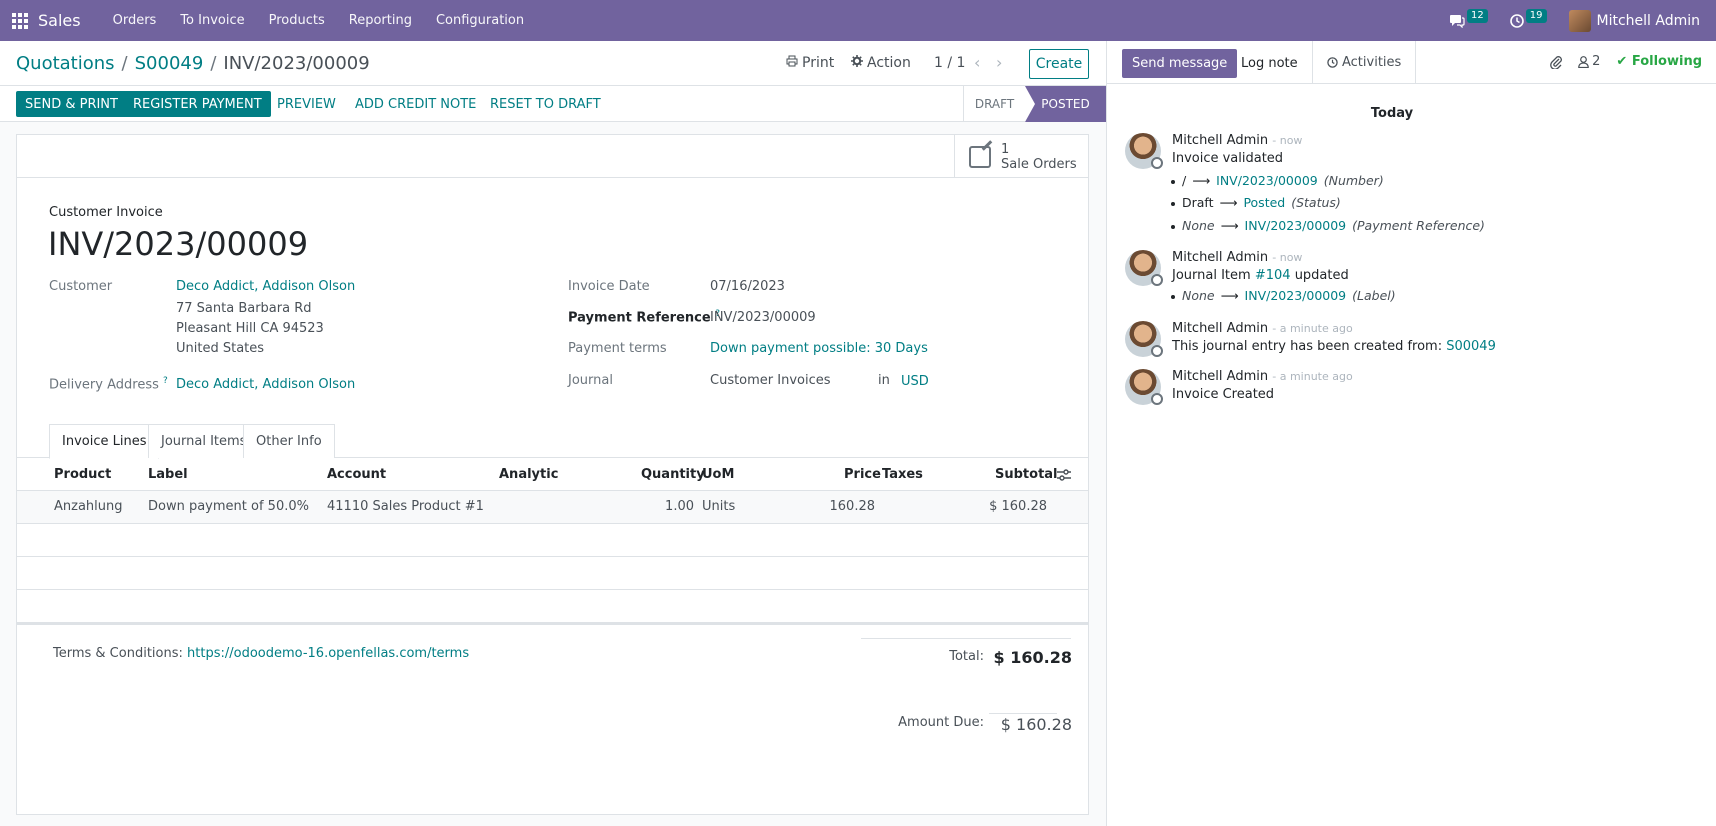  I want to click on col-price: Price, so click(862, 474).